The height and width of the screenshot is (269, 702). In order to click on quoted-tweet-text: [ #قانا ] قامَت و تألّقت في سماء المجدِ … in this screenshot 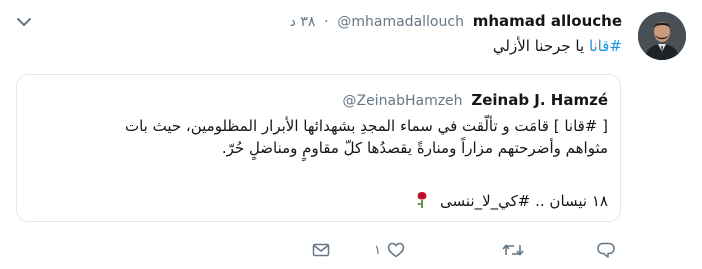, I will do `click(318, 137)`.